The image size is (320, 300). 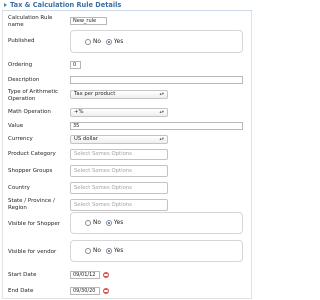 What do you see at coordinates (33, 95) in the screenshot?
I see `type-label: Type of Arithmetic Operation` at bounding box center [33, 95].